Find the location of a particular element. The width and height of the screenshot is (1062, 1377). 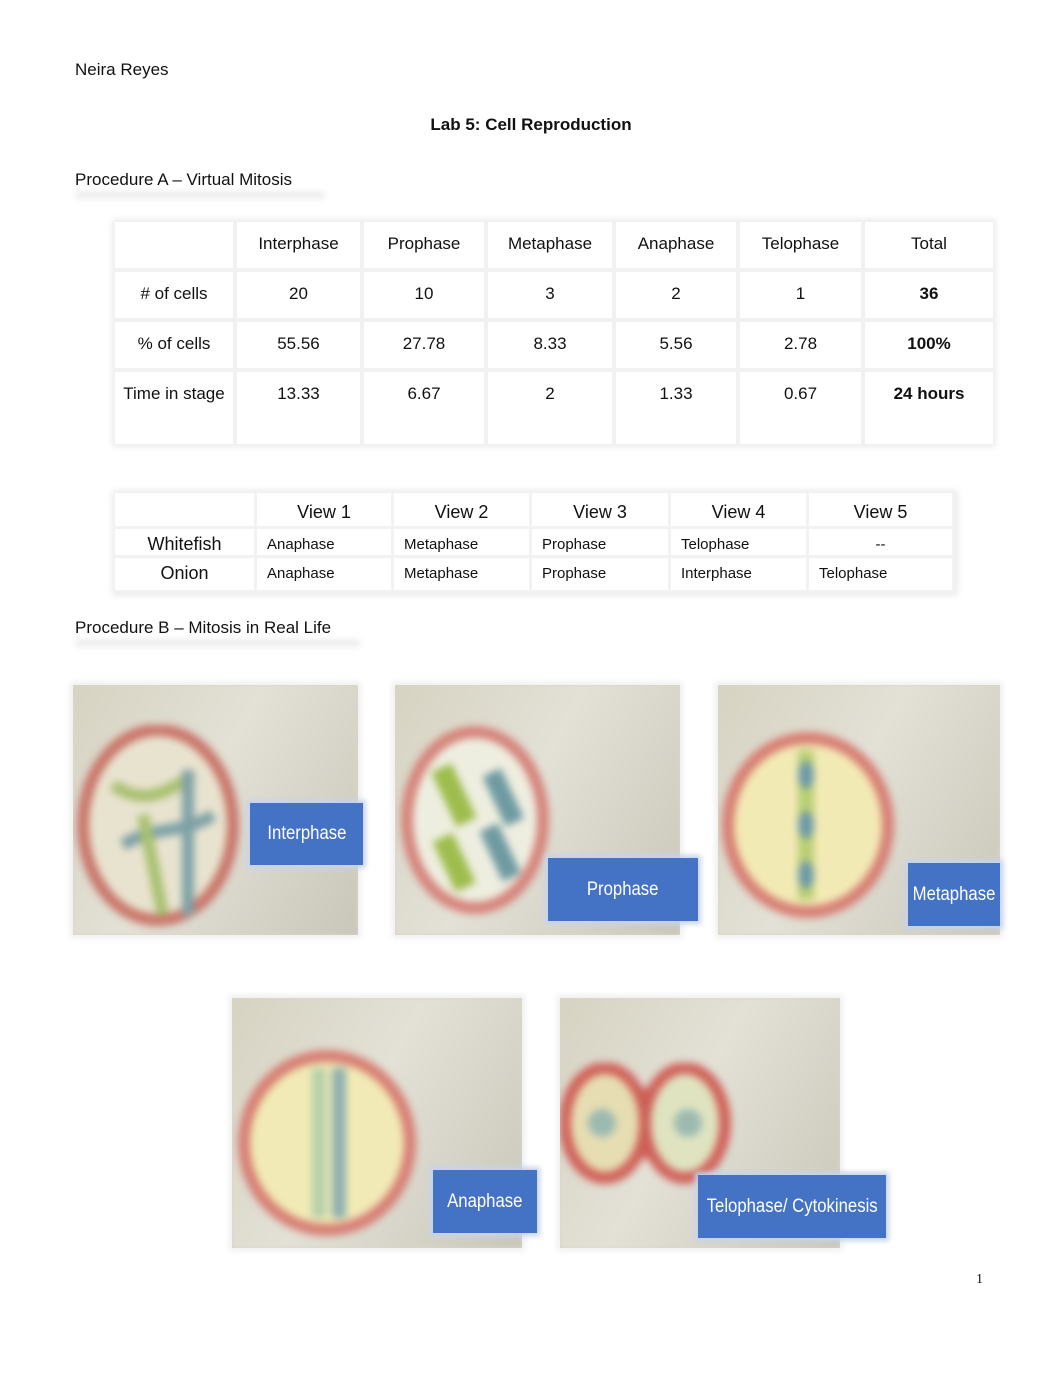

table-header-cell: Total is located at coordinates (929, 247).